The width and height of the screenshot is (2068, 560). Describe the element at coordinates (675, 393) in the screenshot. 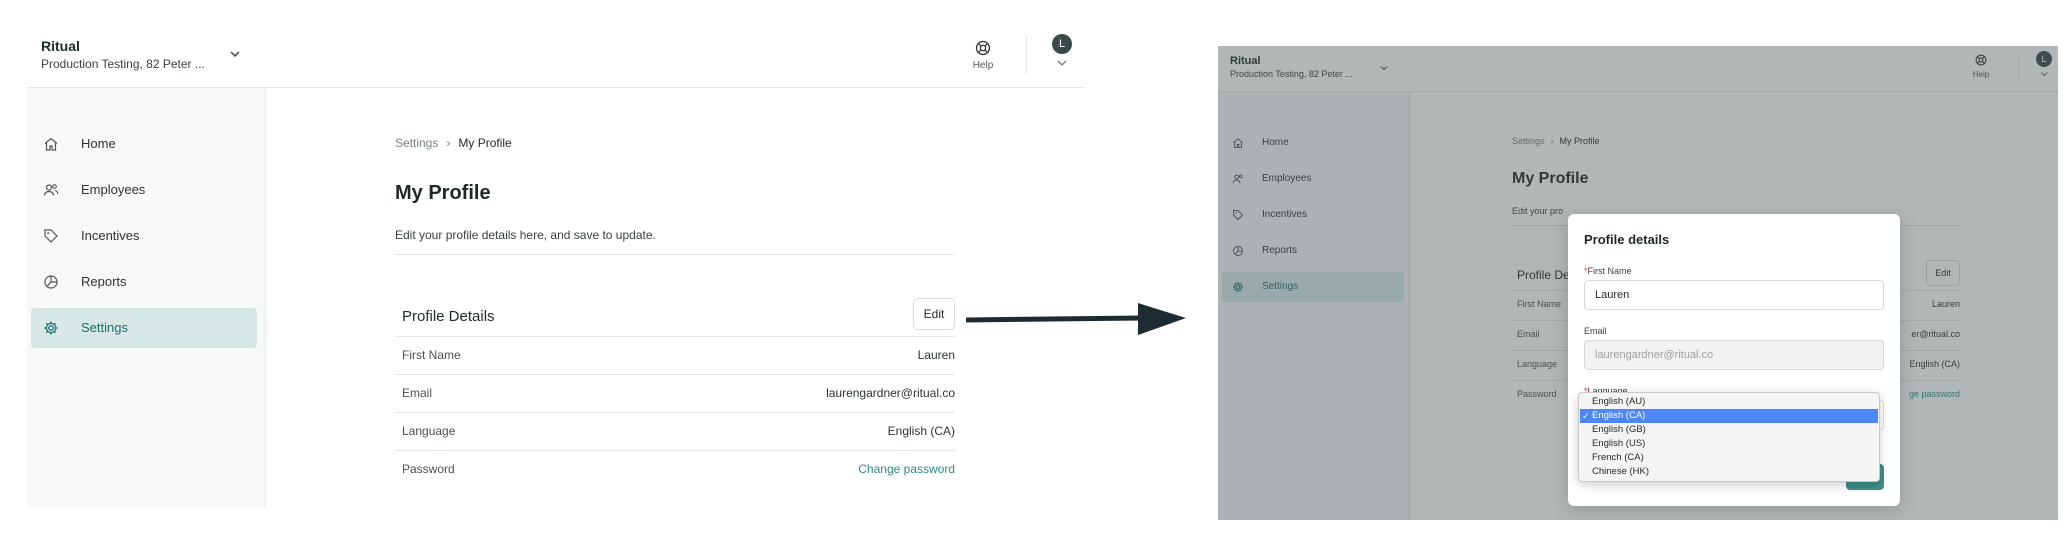

I see `detail-row-email: Email laurengardner@ritual.co` at that location.